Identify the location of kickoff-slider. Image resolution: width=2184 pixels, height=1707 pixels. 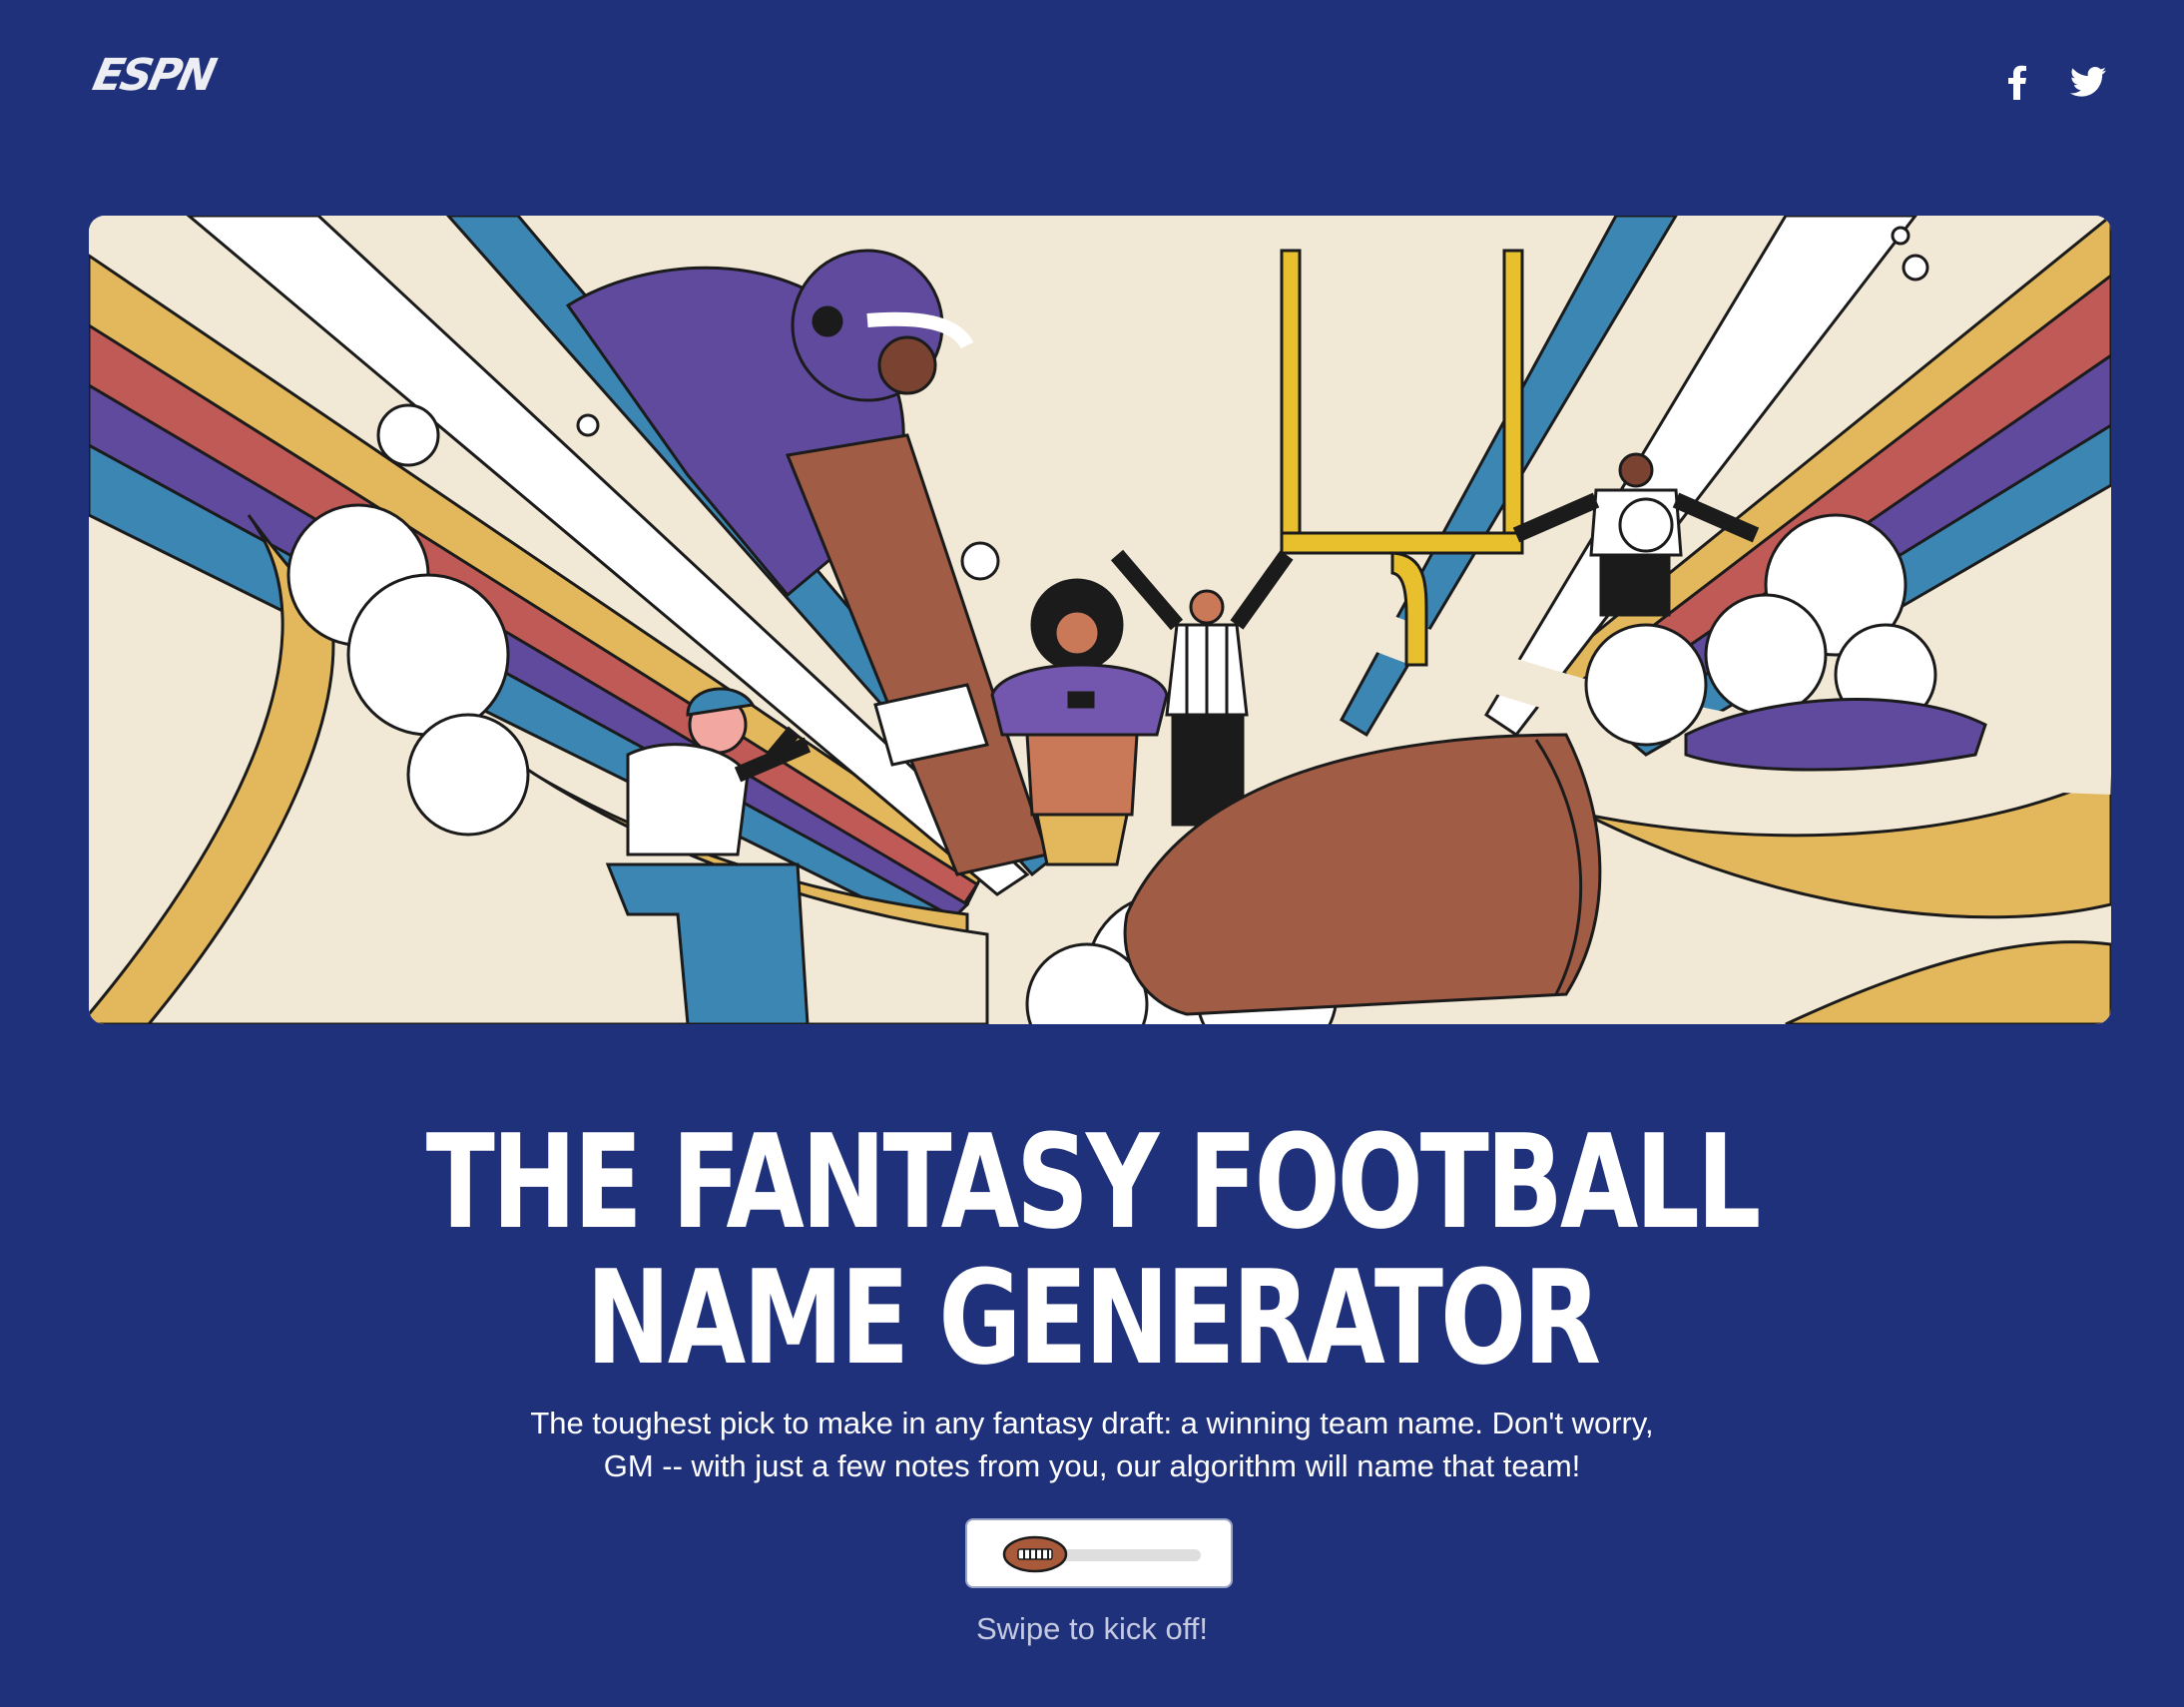
(1099, 1553).